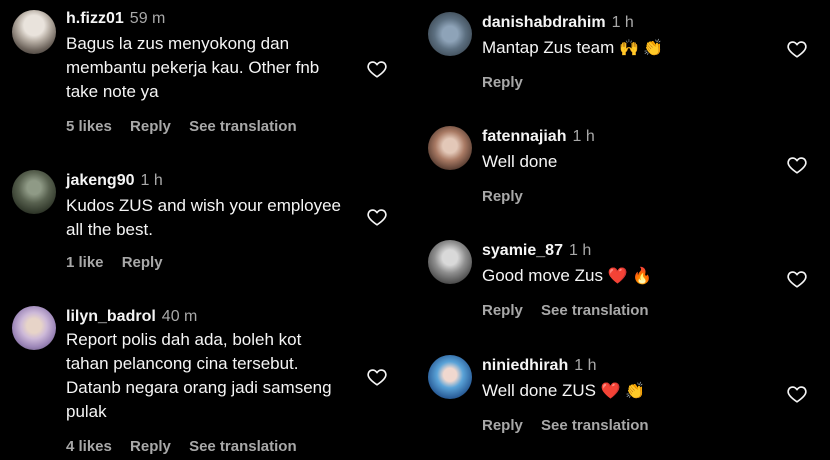 This screenshot has height=460, width=830. What do you see at coordinates (629, 276) in the screenshot?
I see `emoji-text: ❤️ 🔥` at bounding box center [629, 276].